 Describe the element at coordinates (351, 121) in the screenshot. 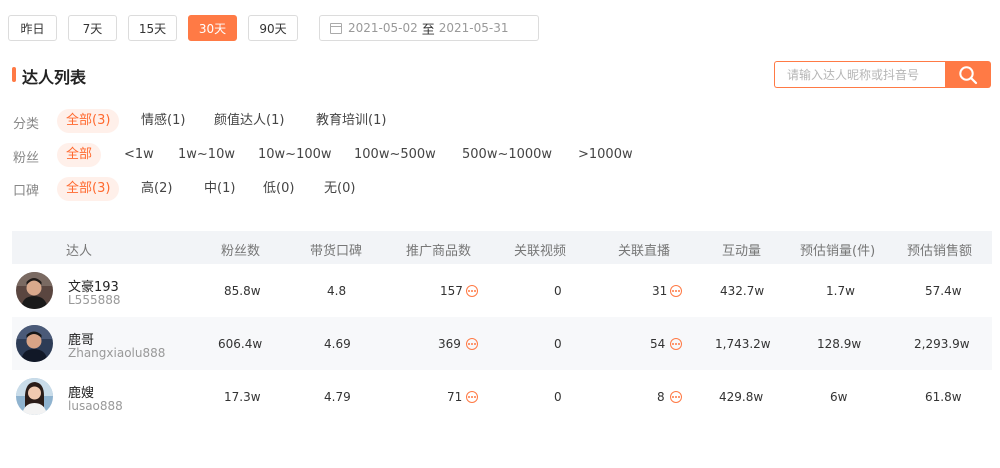

I see `filter-category-education: 教育培训(1)` at that location.